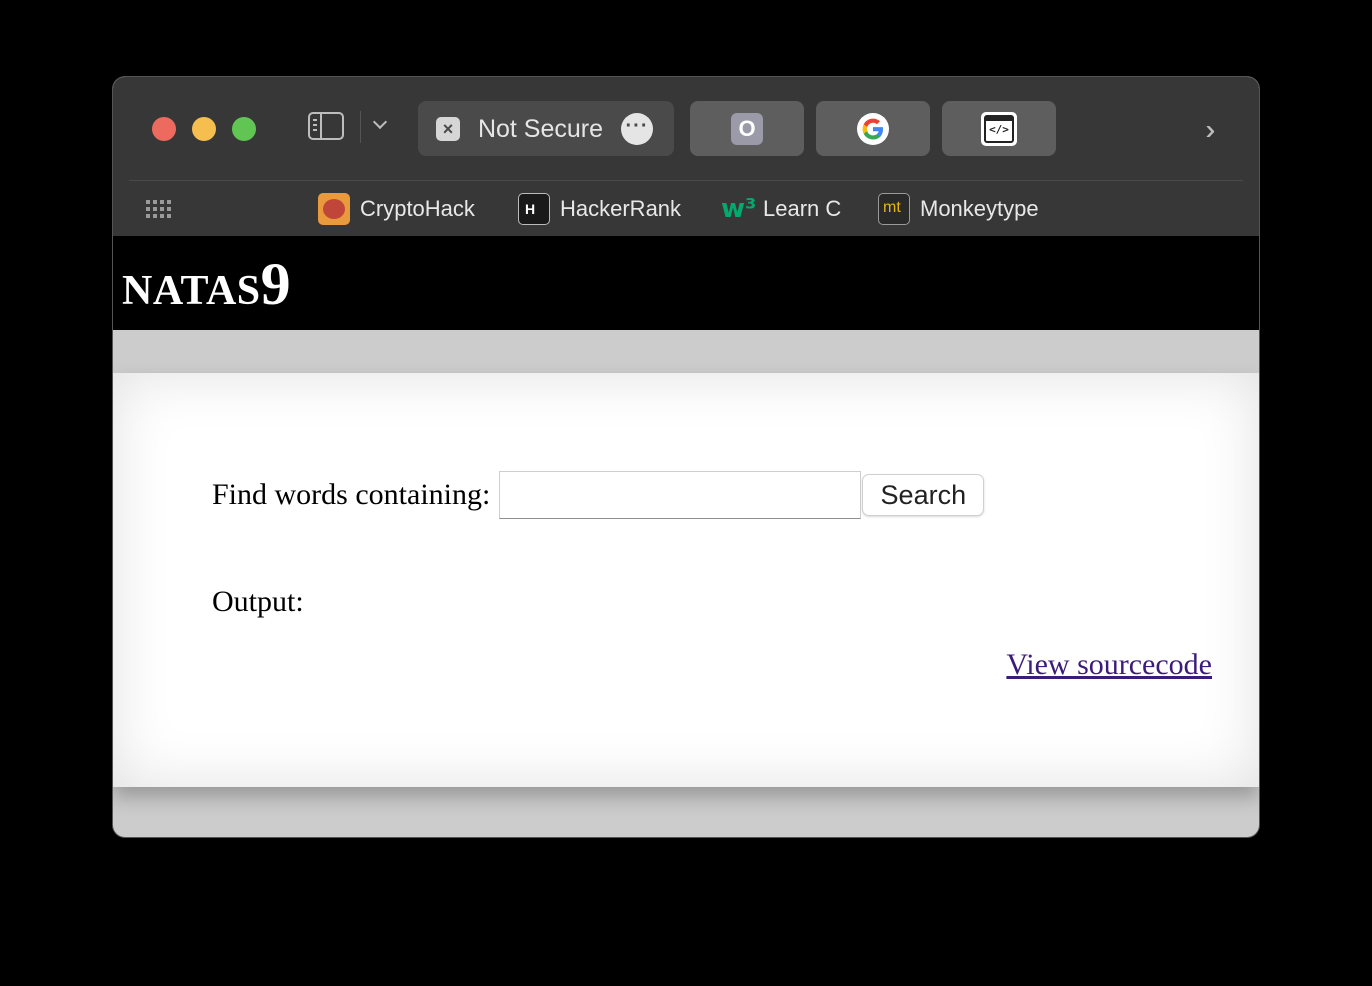 The image size is (1372, 986). What do you see at coordinates (680, 495) in the screenshot?
I see `search-input` at bounding box center [680, 495].